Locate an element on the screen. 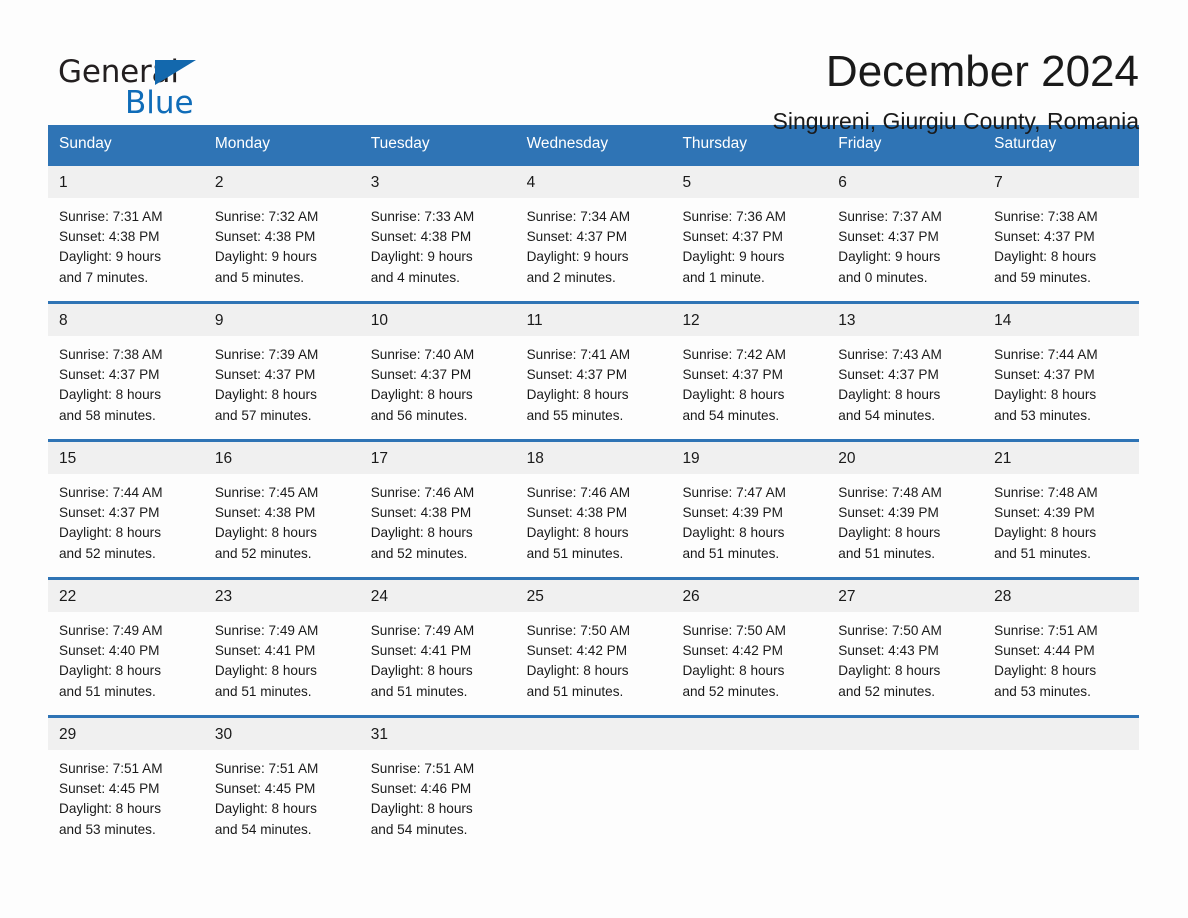 The height and width of the screenshot is (918, 1188). day-number: 26 is located at coordinates (749, 596).